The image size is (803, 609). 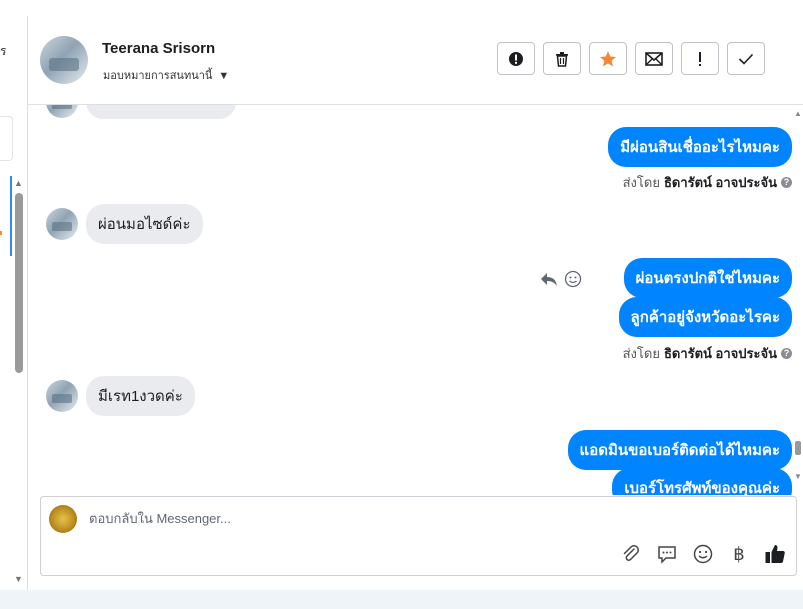 What do you see at coordinates (679, 450) in the screenshot?
I see `outgoing-message: แอดมินขอเบอร์ติดต่อได้ไหมคะ` at bounding box center [679, 450].